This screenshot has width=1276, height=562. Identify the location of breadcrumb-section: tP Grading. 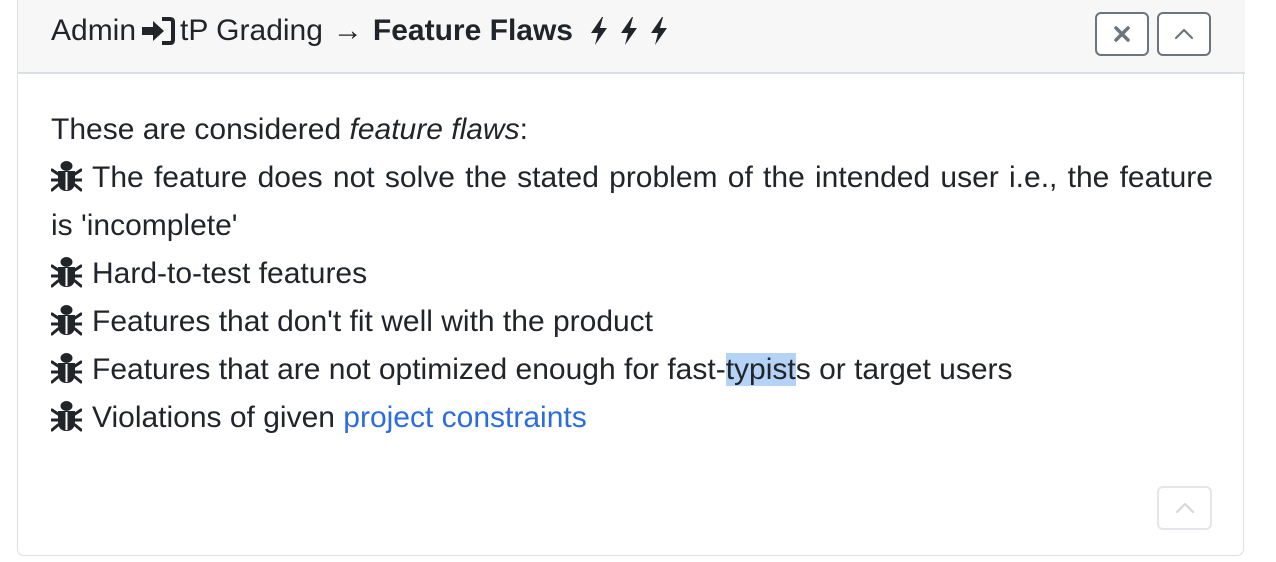
(251, 30).